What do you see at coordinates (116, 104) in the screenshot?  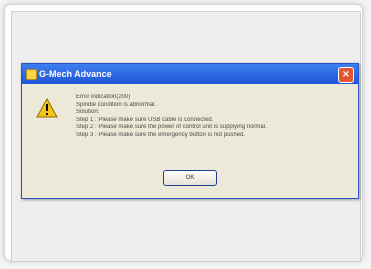 I see `message-line: Spindle condition is abnormal.` at bounding box center [116, 104].